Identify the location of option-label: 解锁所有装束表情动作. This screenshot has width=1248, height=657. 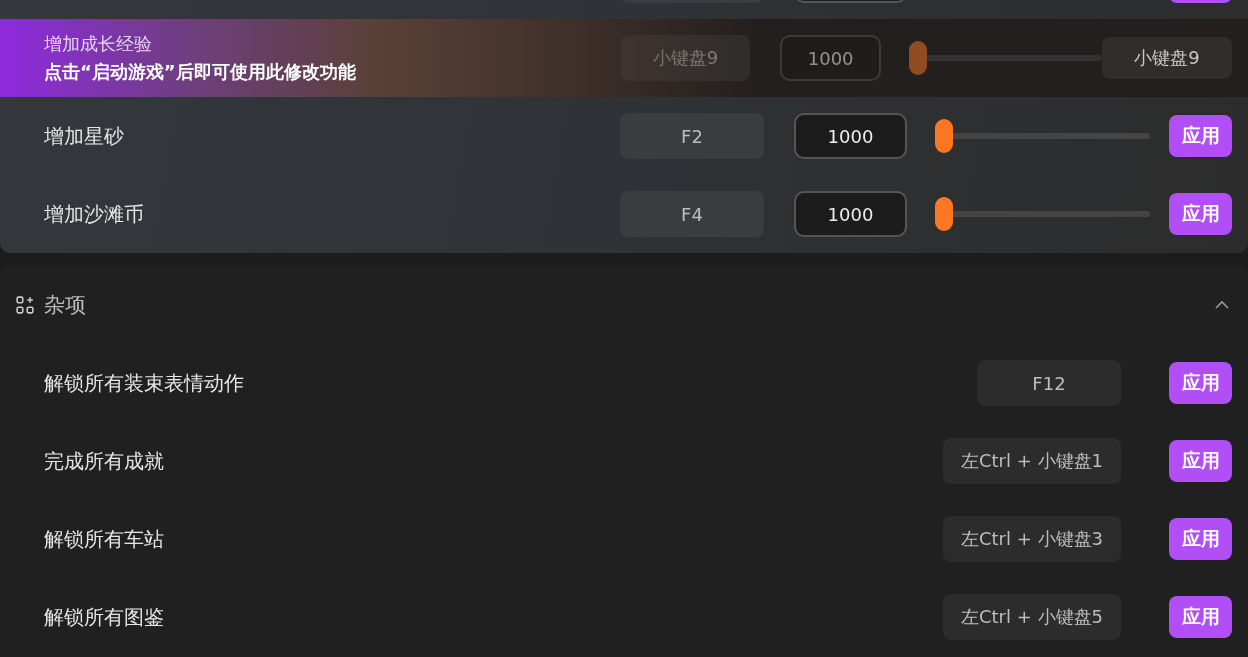
(144, 383).